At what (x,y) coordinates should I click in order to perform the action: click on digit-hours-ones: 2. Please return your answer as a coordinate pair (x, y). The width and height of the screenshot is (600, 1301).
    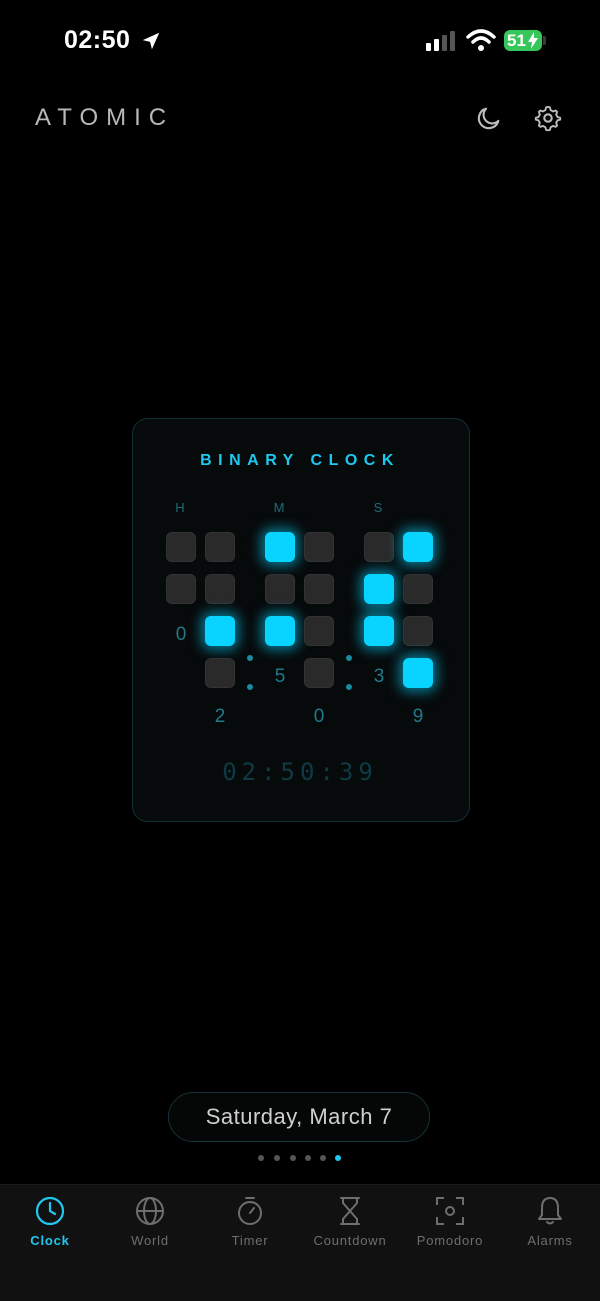
    Looking at the image, I should click on (220, 716).